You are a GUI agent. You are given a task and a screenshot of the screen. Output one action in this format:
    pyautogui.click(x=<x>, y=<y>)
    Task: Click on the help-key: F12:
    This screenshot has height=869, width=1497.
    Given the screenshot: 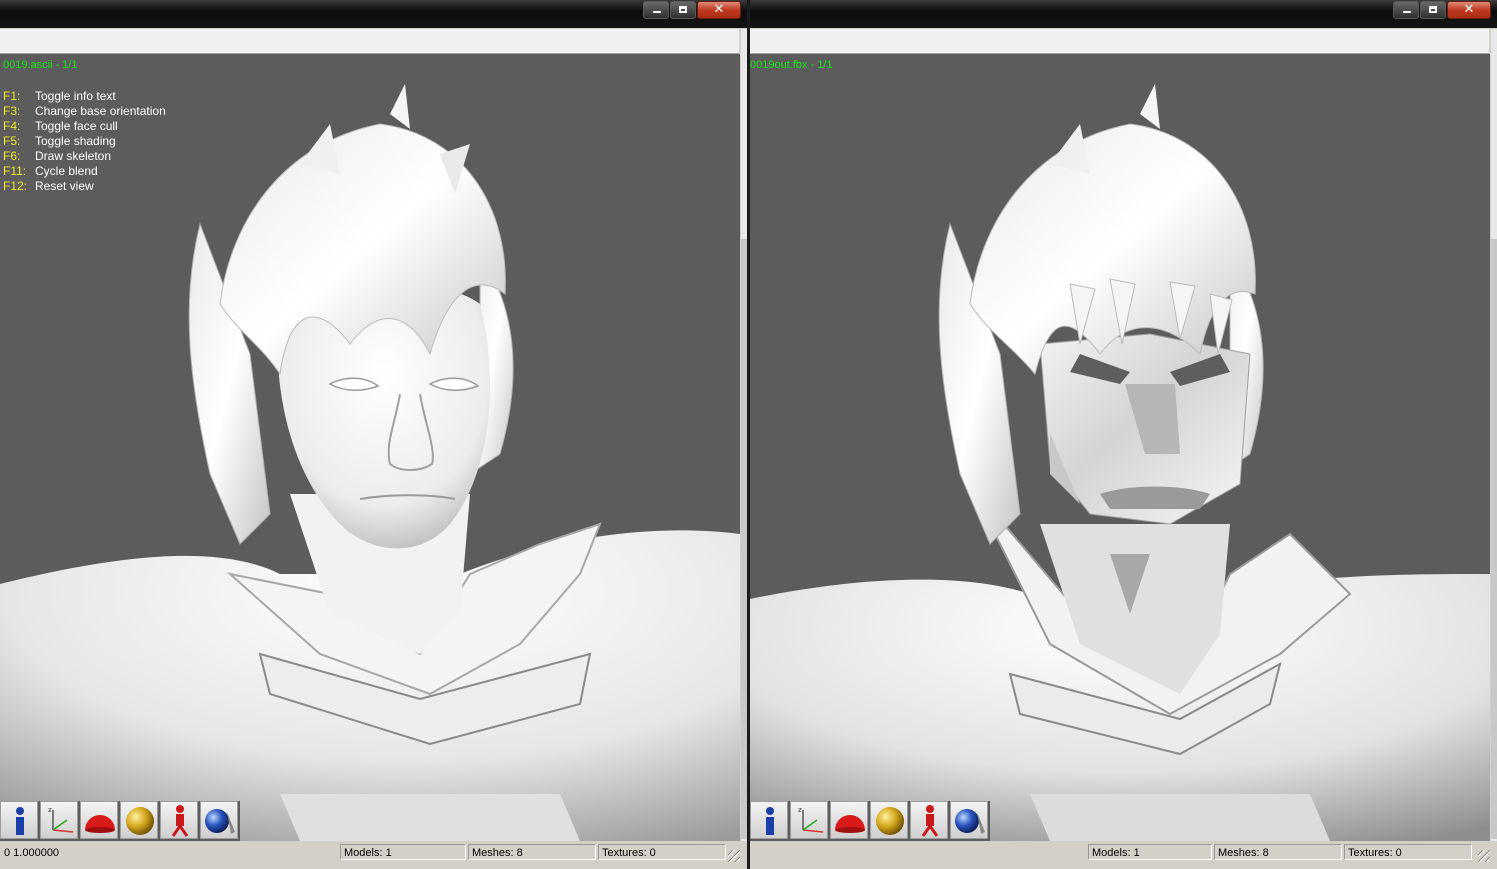 What is the action you would take?
    pyautogui.click(x=15, y=186)
    